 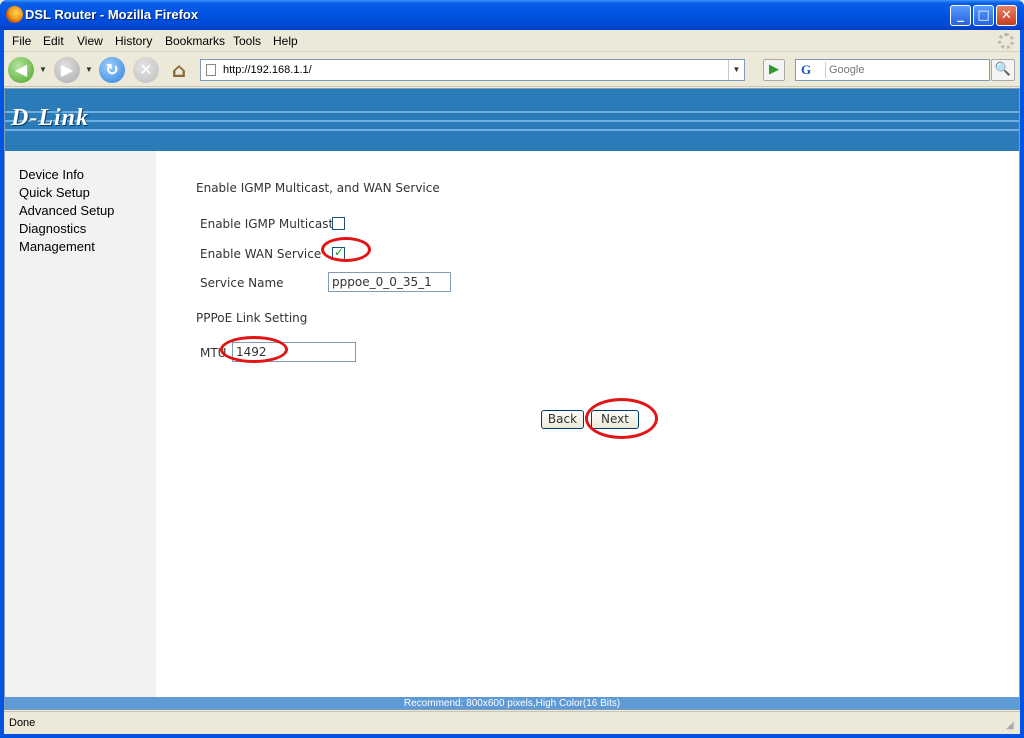 What do you see at coordinates (21, 41) in the screenshot?
I see `menu-file: File` at bounding box center [21, 41].